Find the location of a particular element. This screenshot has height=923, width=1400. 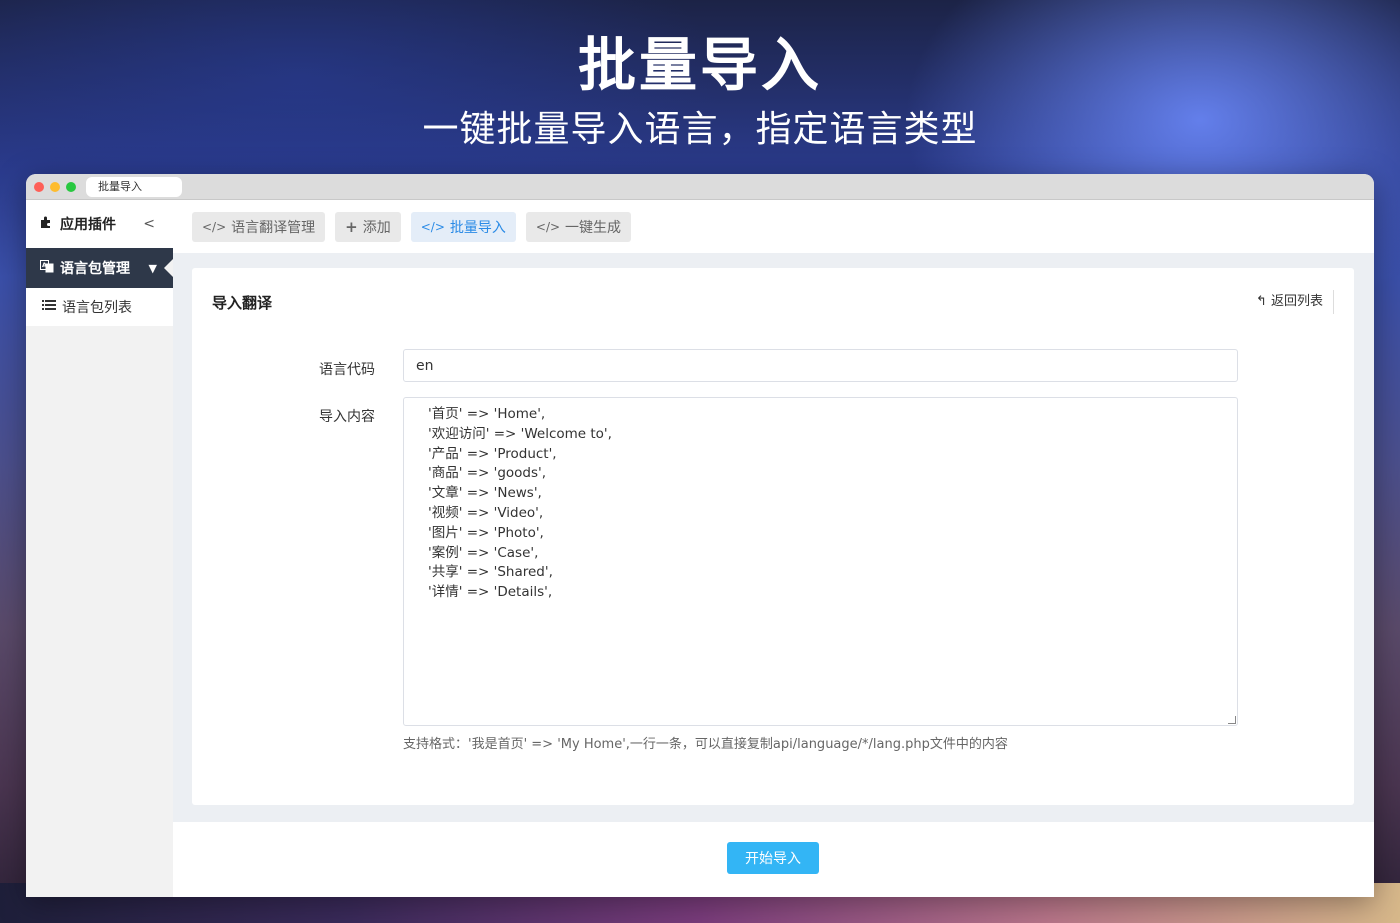

translate-icon: A is located at coordinates (47, 268).